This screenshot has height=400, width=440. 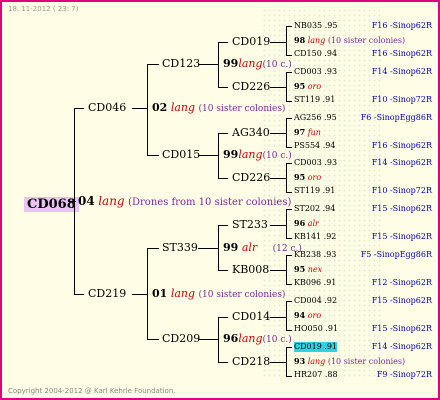 I want to click on root-id: CD068, so click(x=51, y=204).